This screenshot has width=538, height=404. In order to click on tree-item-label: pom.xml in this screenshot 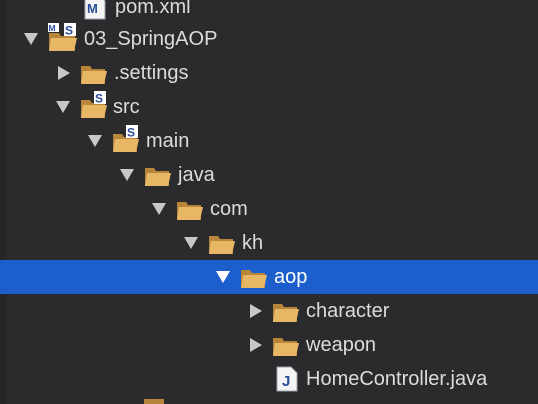, I will do `click(153, 9)`.